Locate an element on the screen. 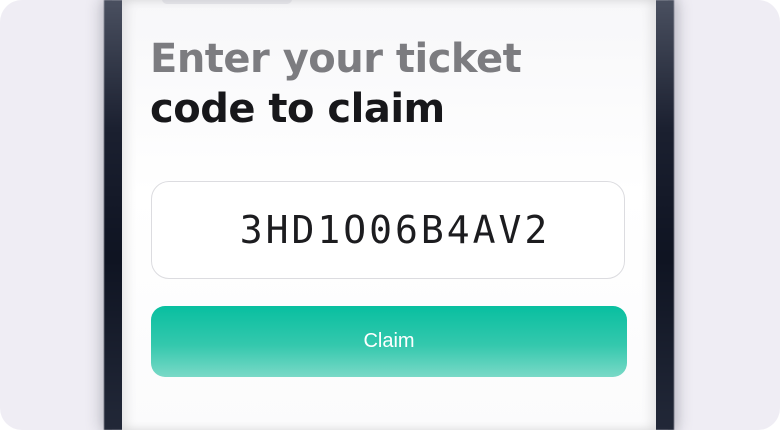 The image size is (780, 430). claim-button: Claim is located at coordinates (389, 341).